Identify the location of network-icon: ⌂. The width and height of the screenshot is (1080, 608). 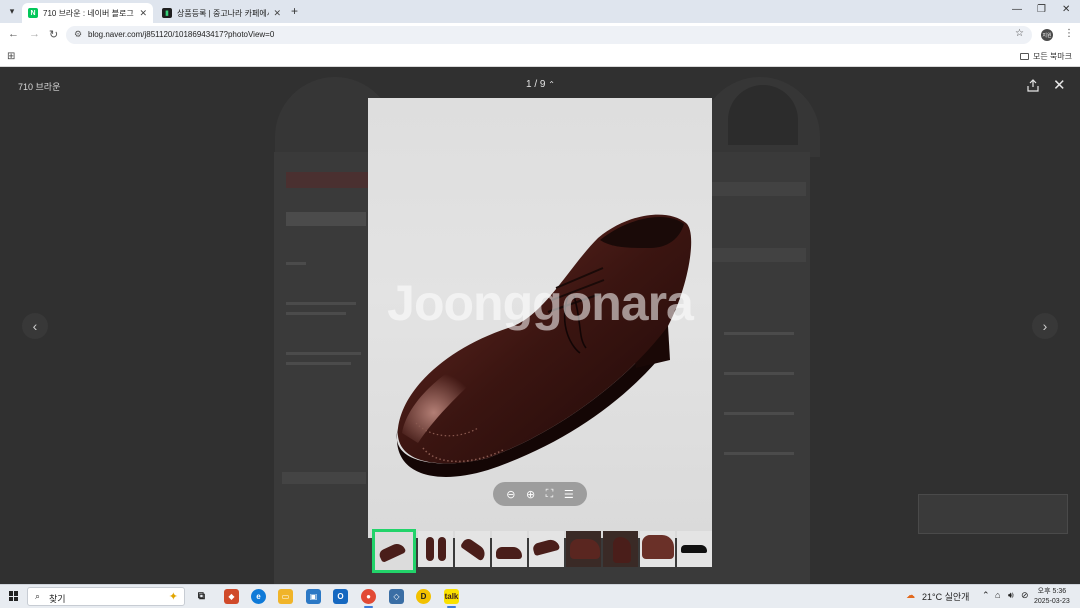
(997, 595).